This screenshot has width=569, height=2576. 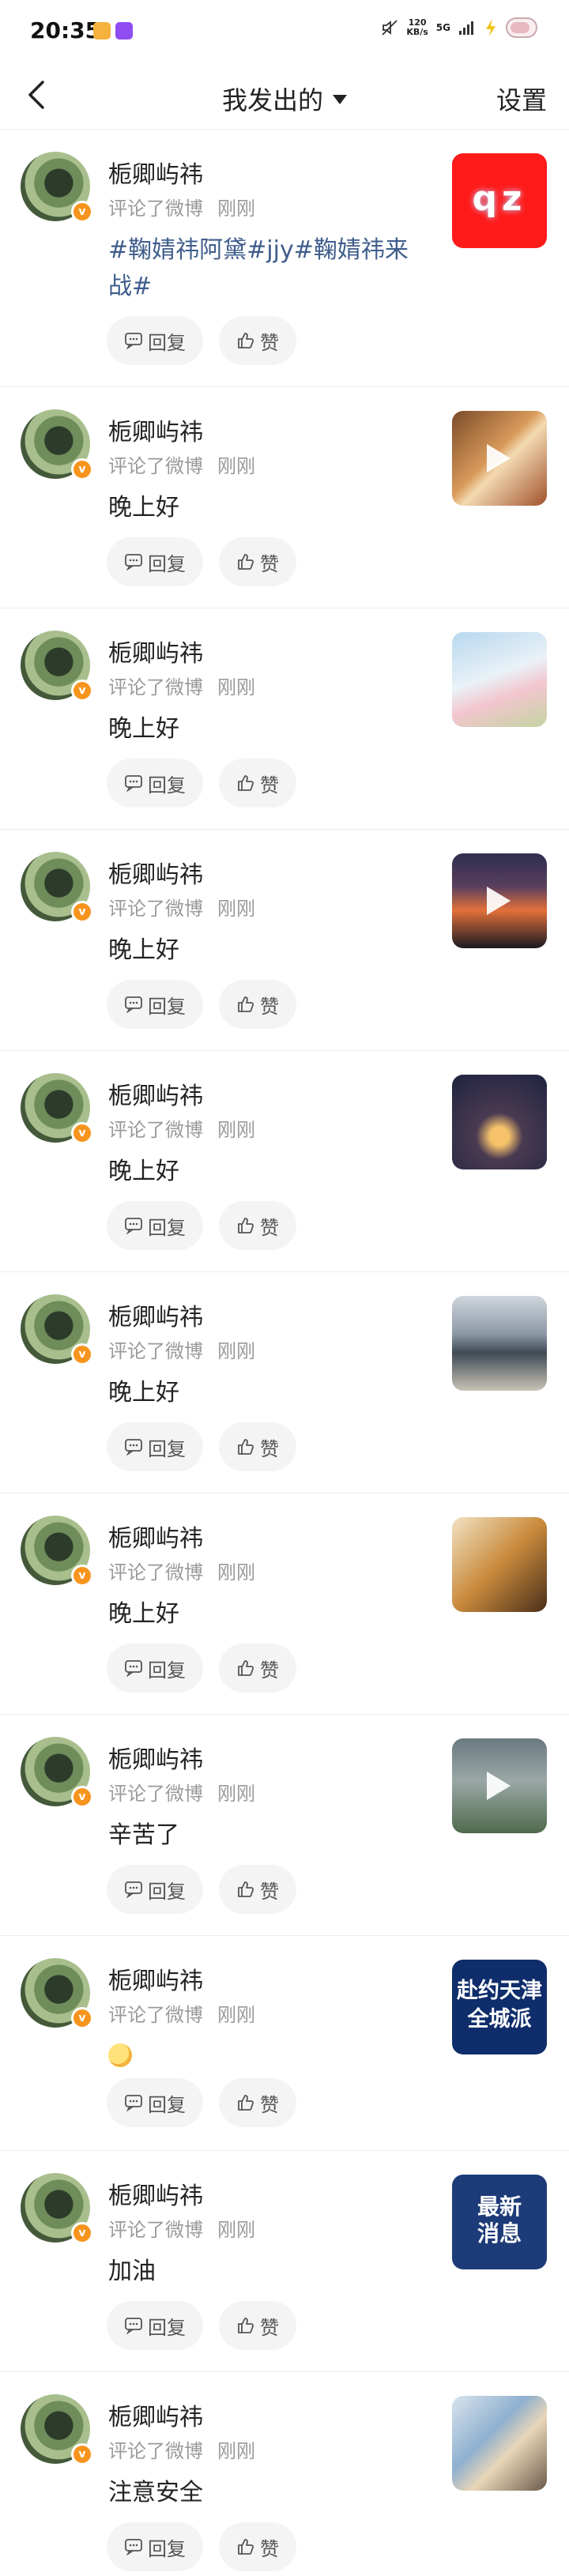 I want to click on weibo-thumbnail: qz, so click(x=499, y=200).